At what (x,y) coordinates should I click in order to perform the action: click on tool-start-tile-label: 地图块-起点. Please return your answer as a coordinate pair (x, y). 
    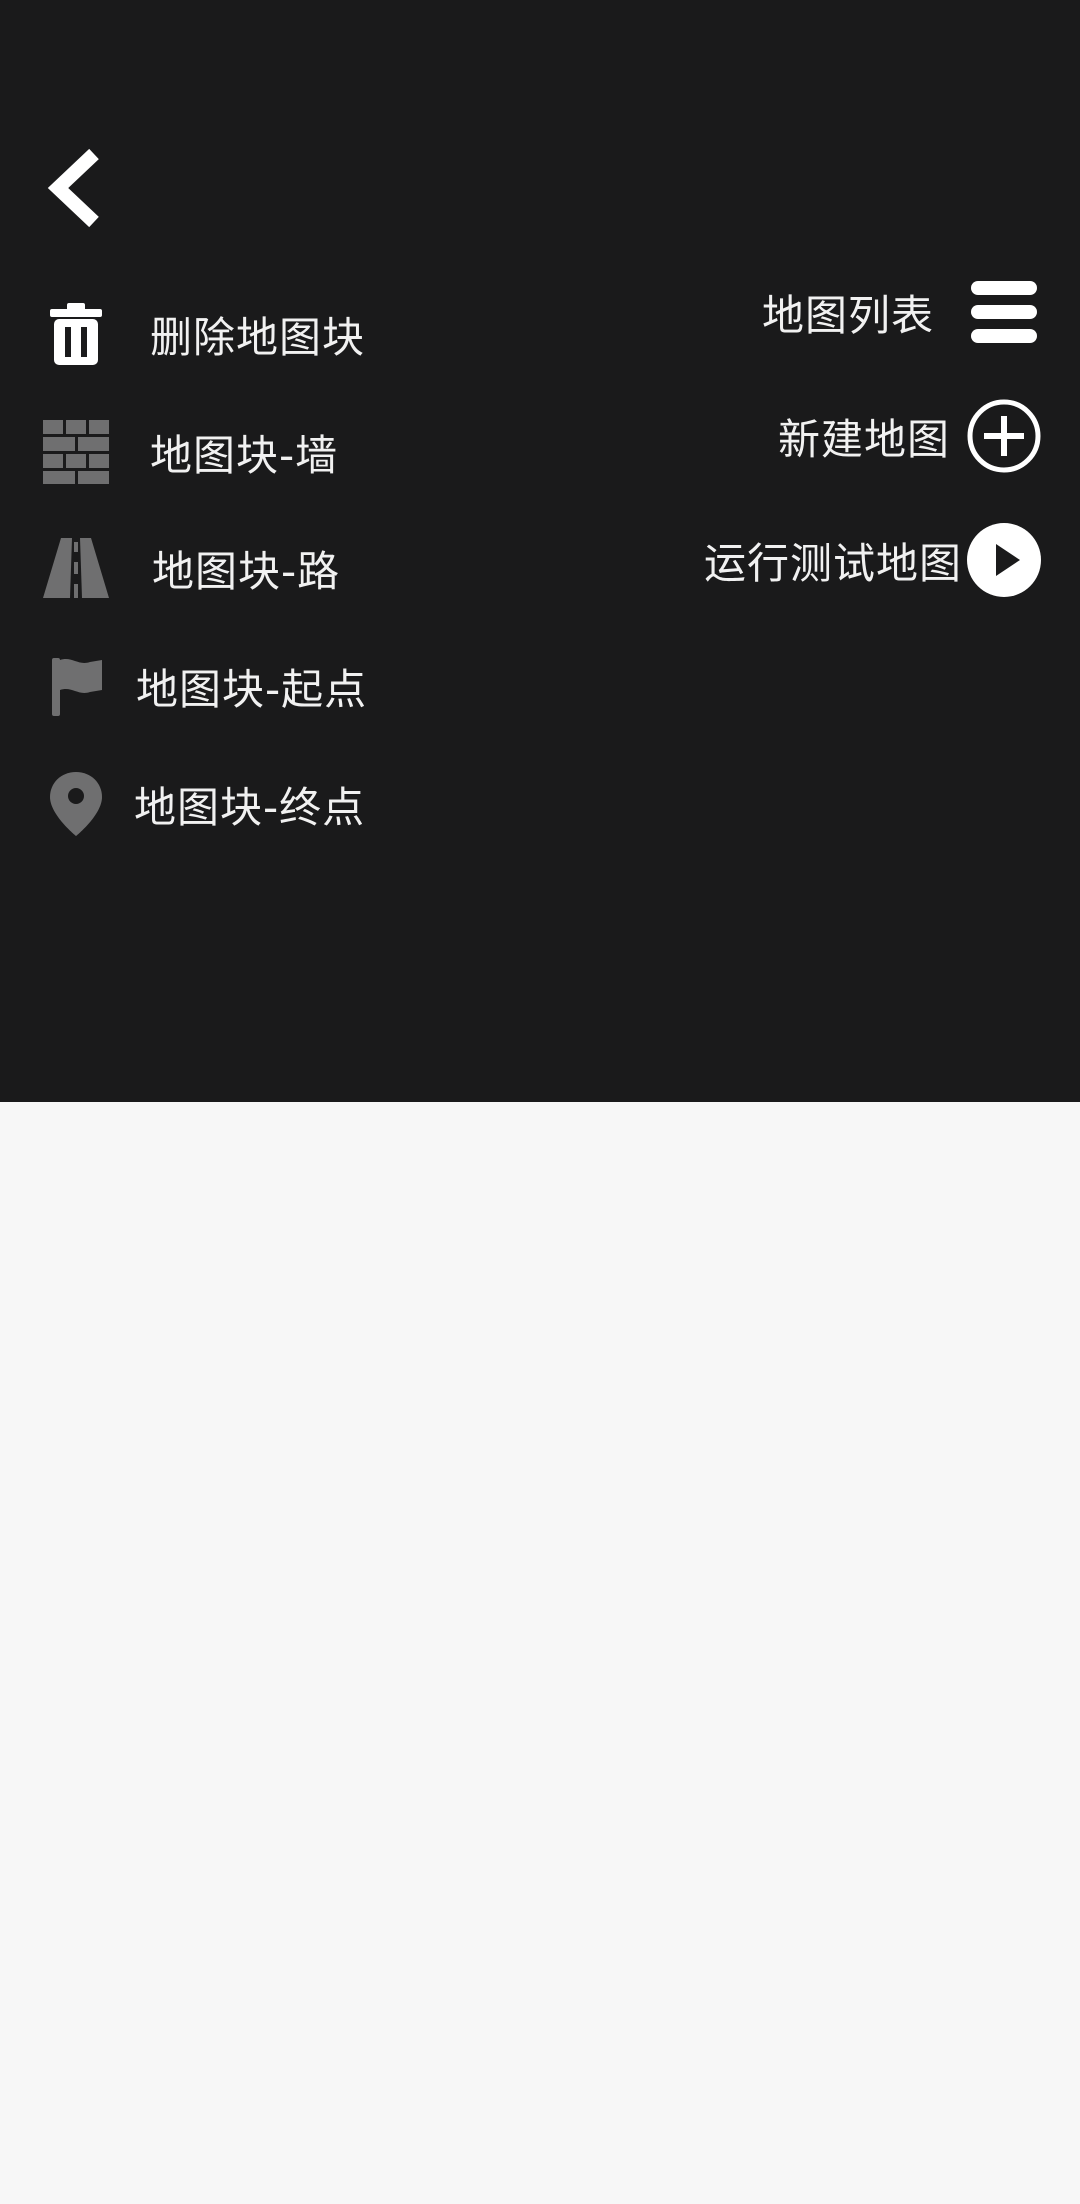
    Looking at the image, I should click on (252, 689).